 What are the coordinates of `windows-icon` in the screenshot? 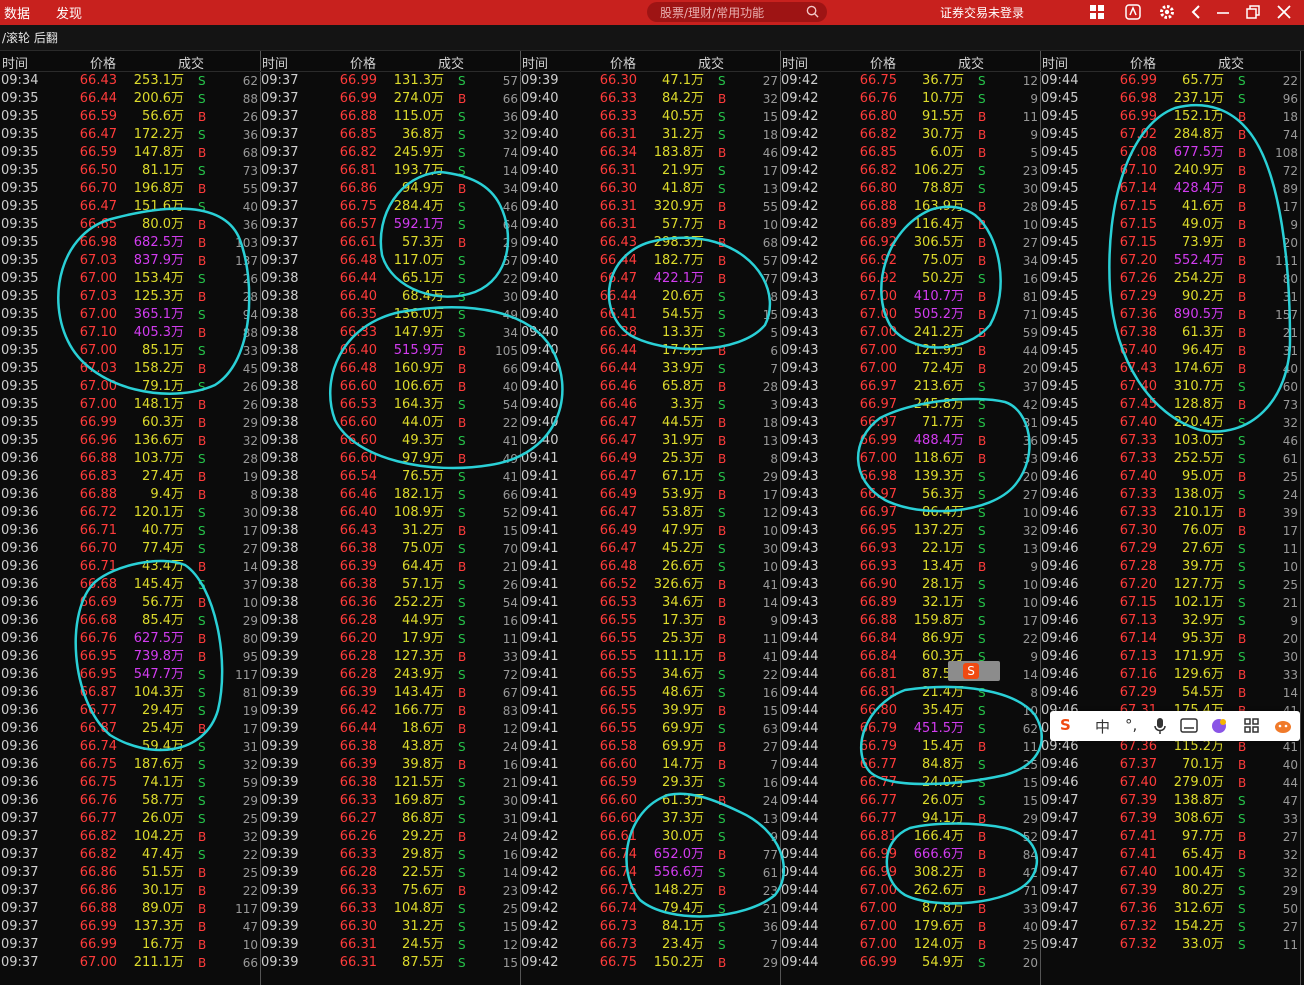 It's located at (1097, 12).